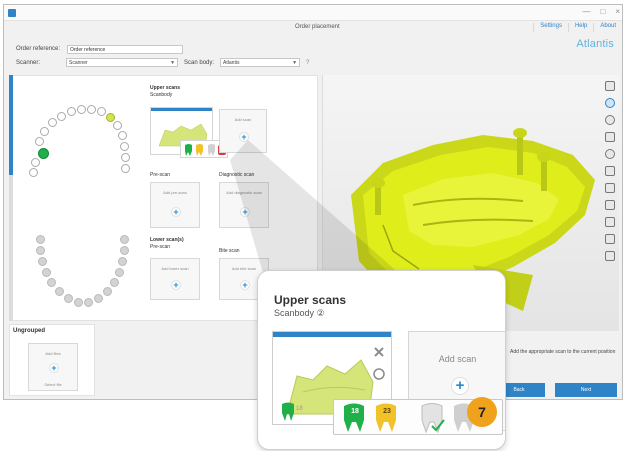 This screenshot has height=451, width=626. I want to click on lower-pre-scan-subtitle: Pre-scan, so click(160, 247).